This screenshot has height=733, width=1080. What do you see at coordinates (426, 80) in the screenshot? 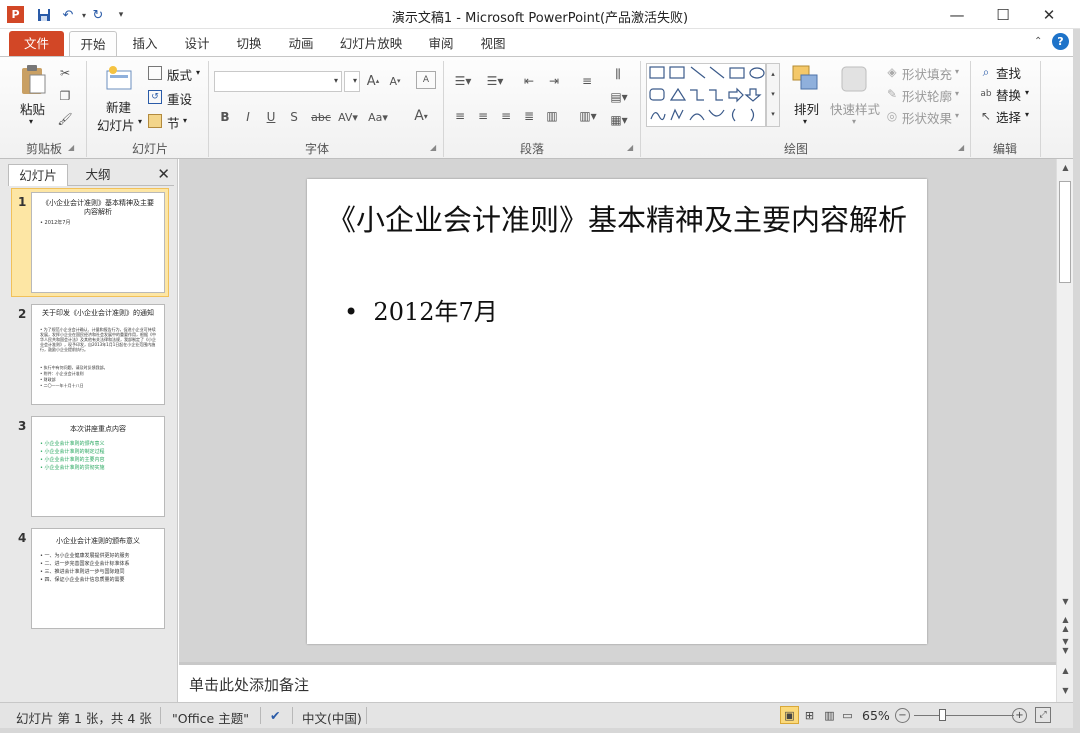
I see `clear-formatting-icon: A` at bounding box center [426, 80].